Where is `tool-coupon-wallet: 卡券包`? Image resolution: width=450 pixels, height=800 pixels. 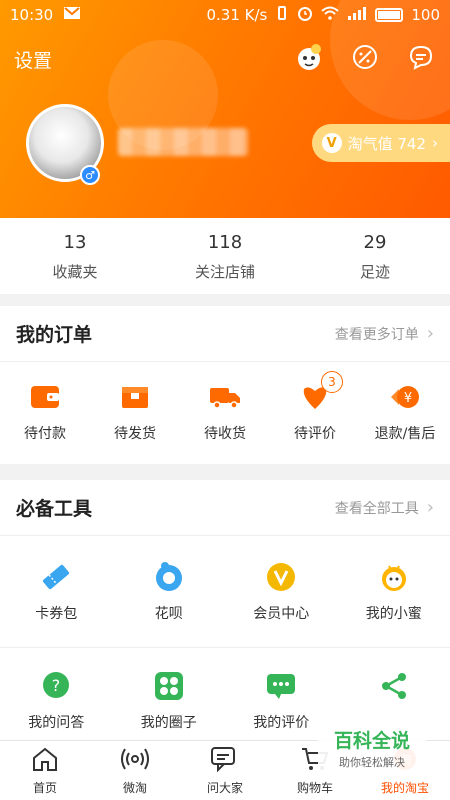 tool-coupon-wallet: 卡券包 is located at coordinates (56, 591).